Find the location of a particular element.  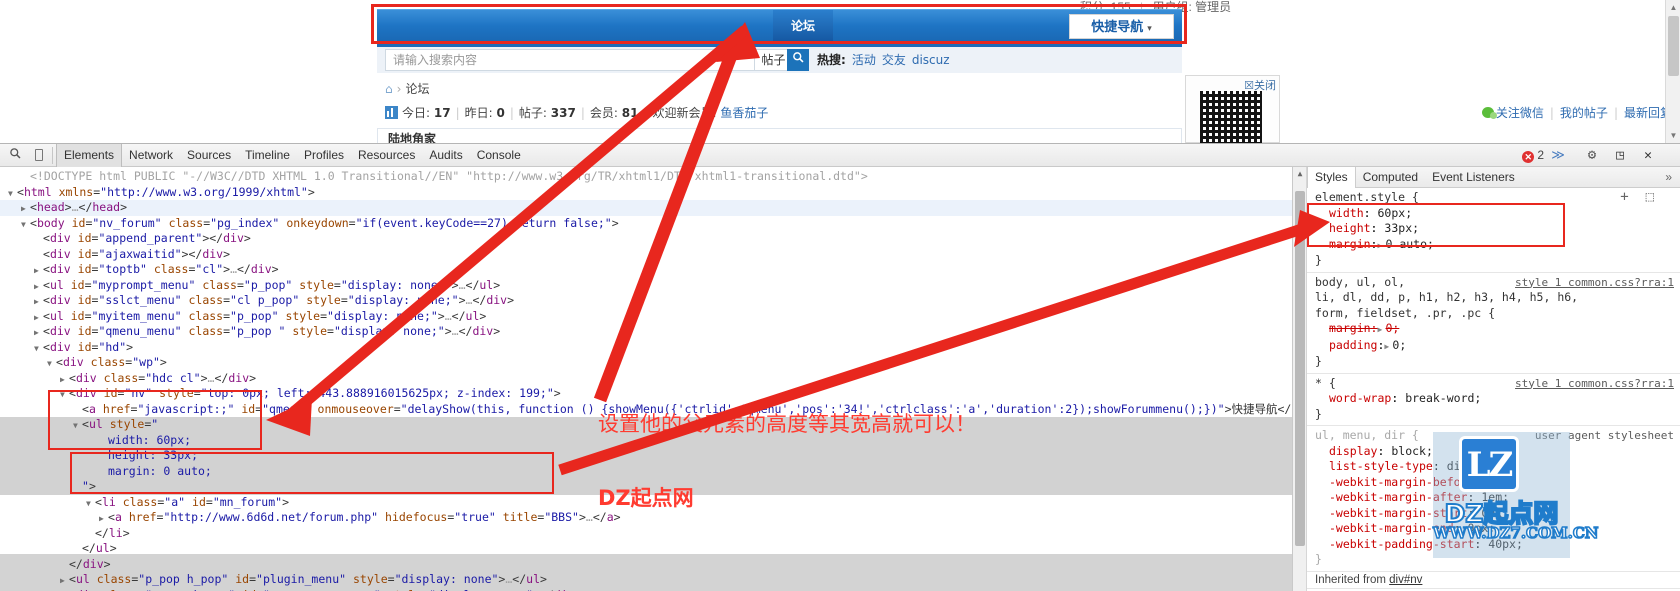

tab-profiles: Profiles is located at coordinates (324, 155).